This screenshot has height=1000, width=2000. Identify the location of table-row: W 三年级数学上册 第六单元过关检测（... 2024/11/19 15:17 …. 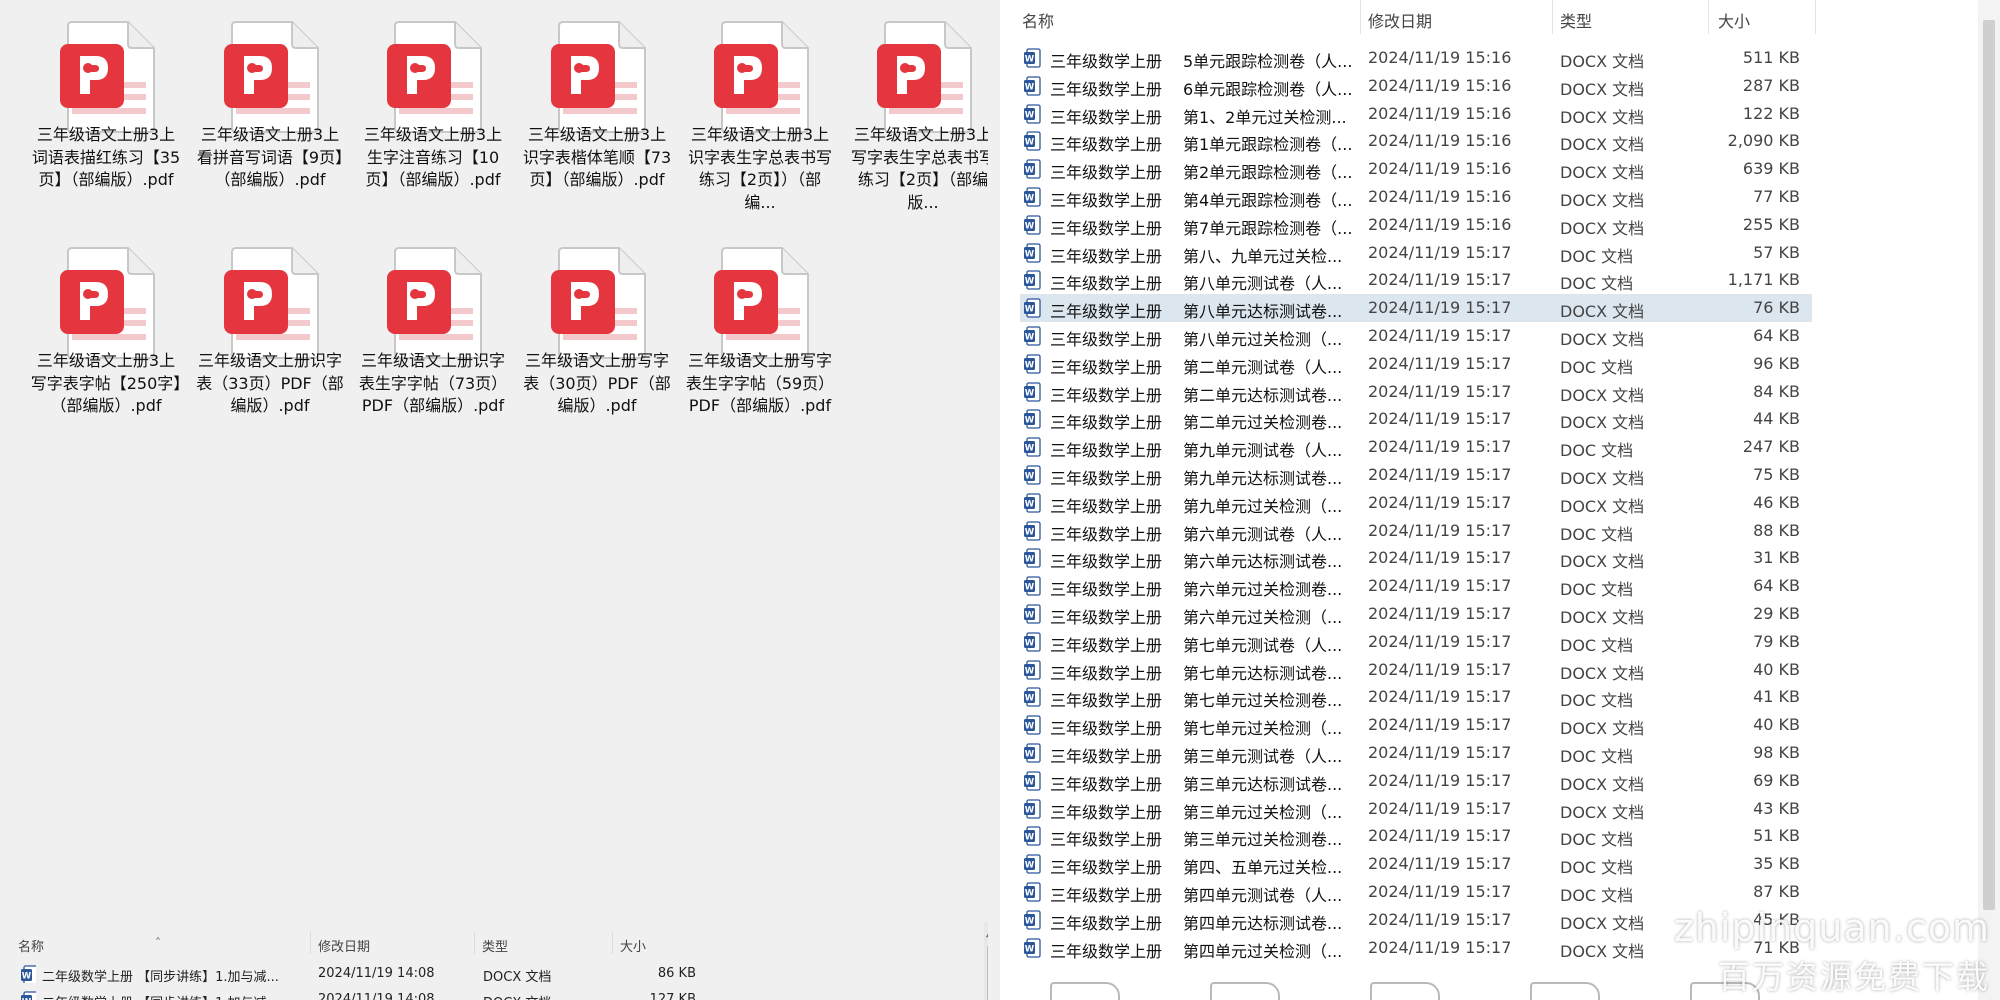
(1416, 614).